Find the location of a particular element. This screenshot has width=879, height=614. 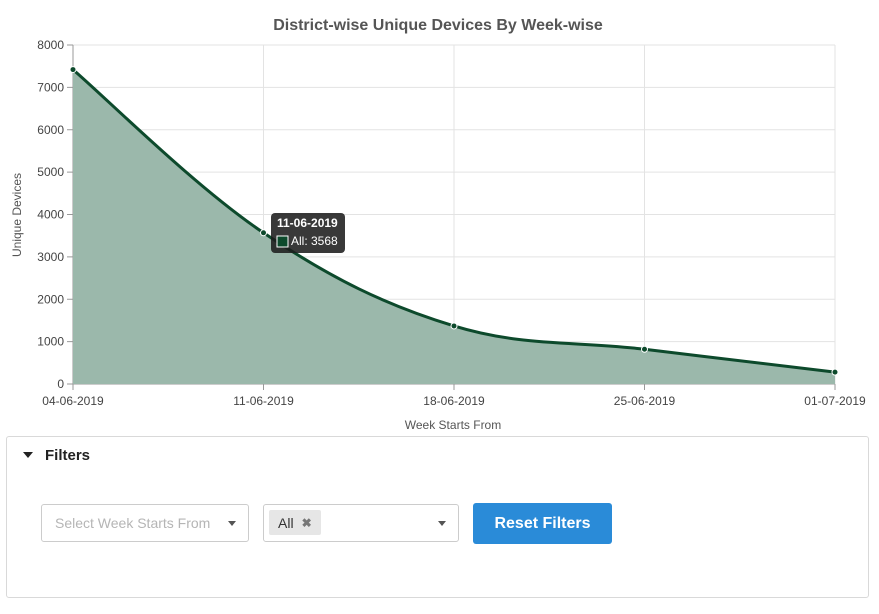

district-select: All ✖ is located at coordinates (361, 523).